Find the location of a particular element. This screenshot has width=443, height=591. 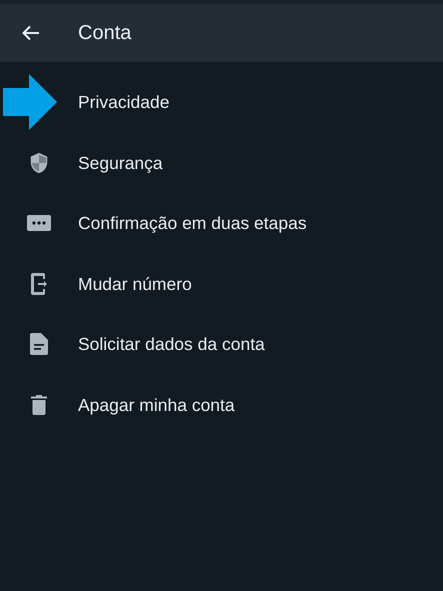

settings-item: Segurança is located at coordinates (221, 162).